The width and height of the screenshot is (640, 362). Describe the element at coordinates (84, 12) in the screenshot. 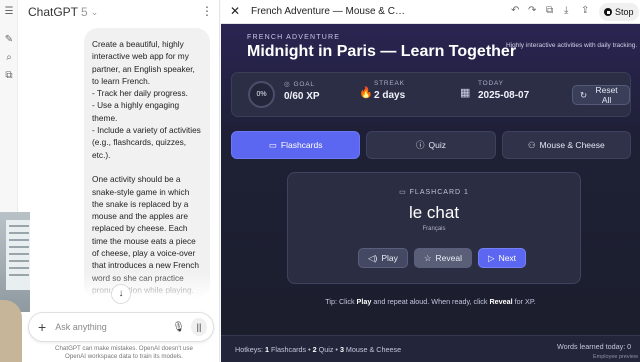

I see `model-version: 5` at that location.